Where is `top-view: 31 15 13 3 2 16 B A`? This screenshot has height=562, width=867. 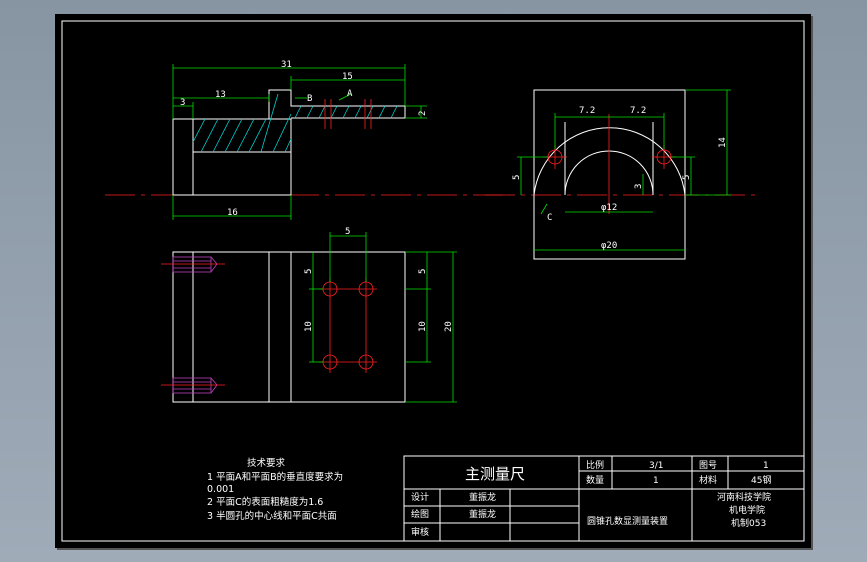 top-view: 31 15 13 3 2 16 B A is located at coordinates (307, 140).